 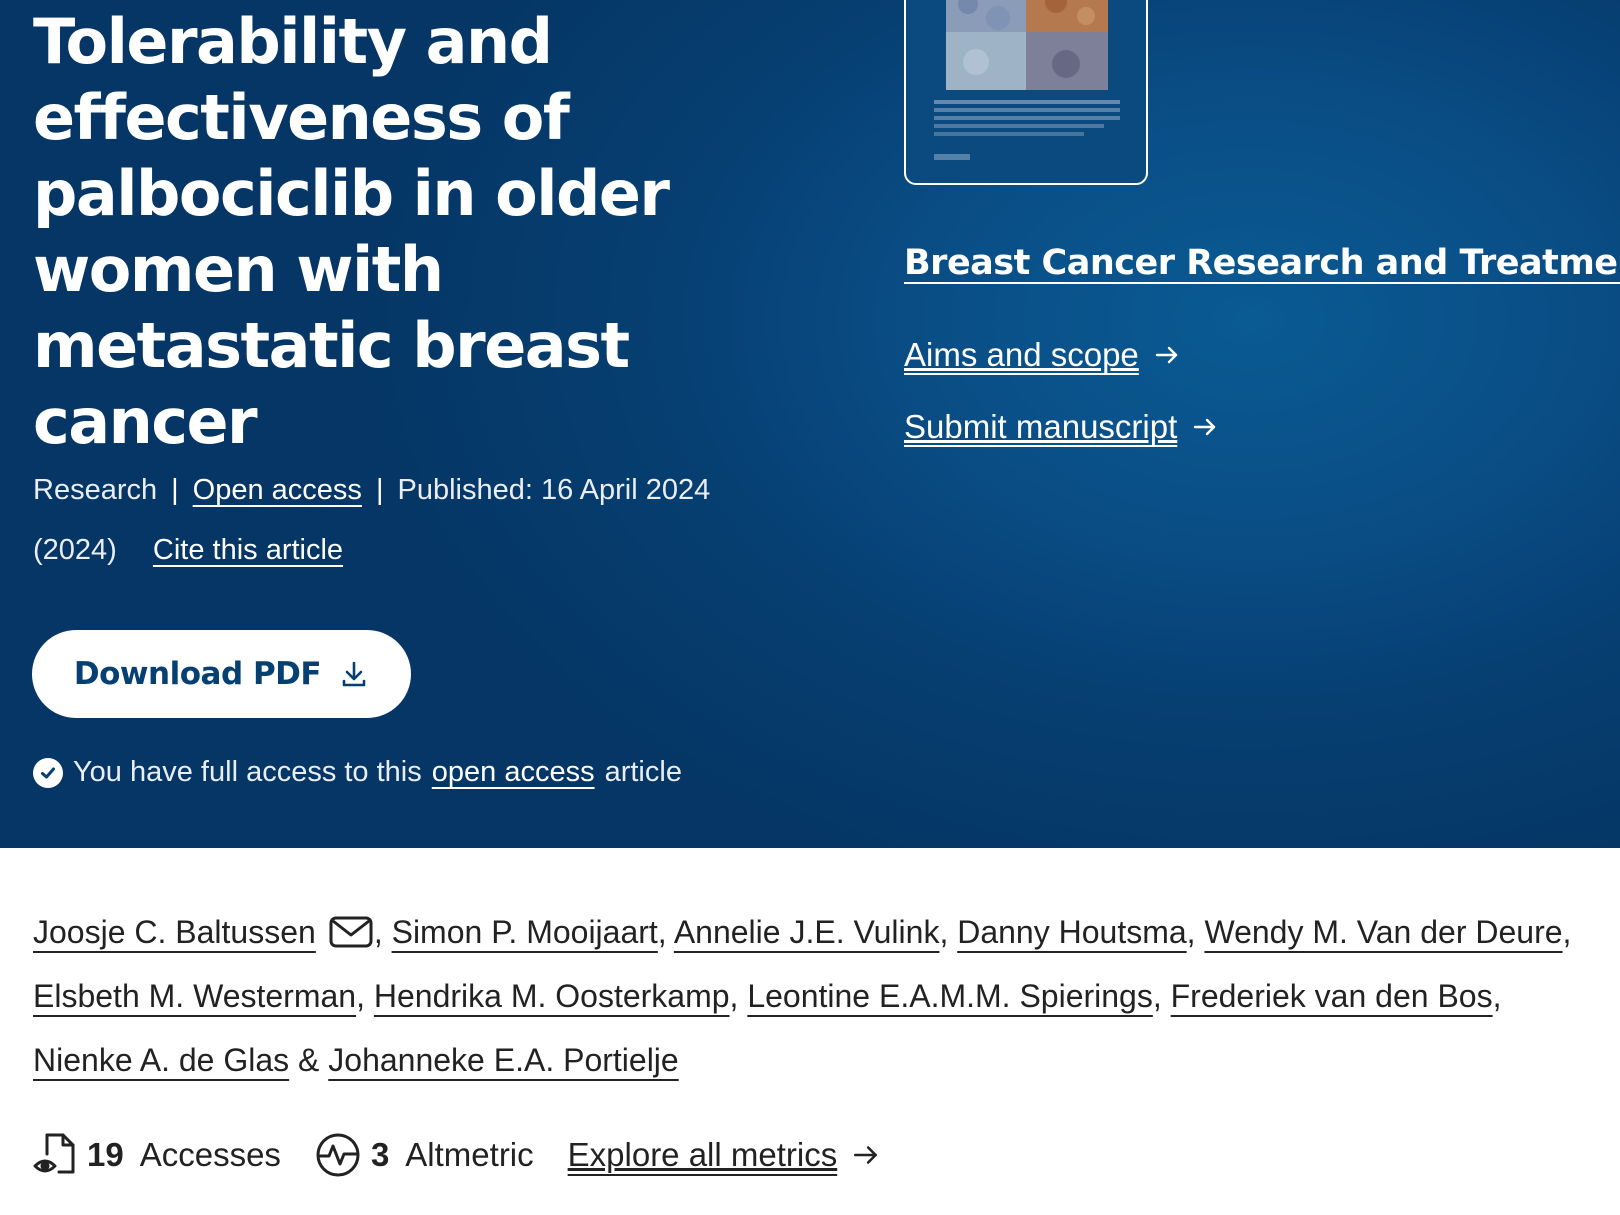 I want to click on author-link: Hendrika M. Oosterkamp, so click(x=552, y=996).